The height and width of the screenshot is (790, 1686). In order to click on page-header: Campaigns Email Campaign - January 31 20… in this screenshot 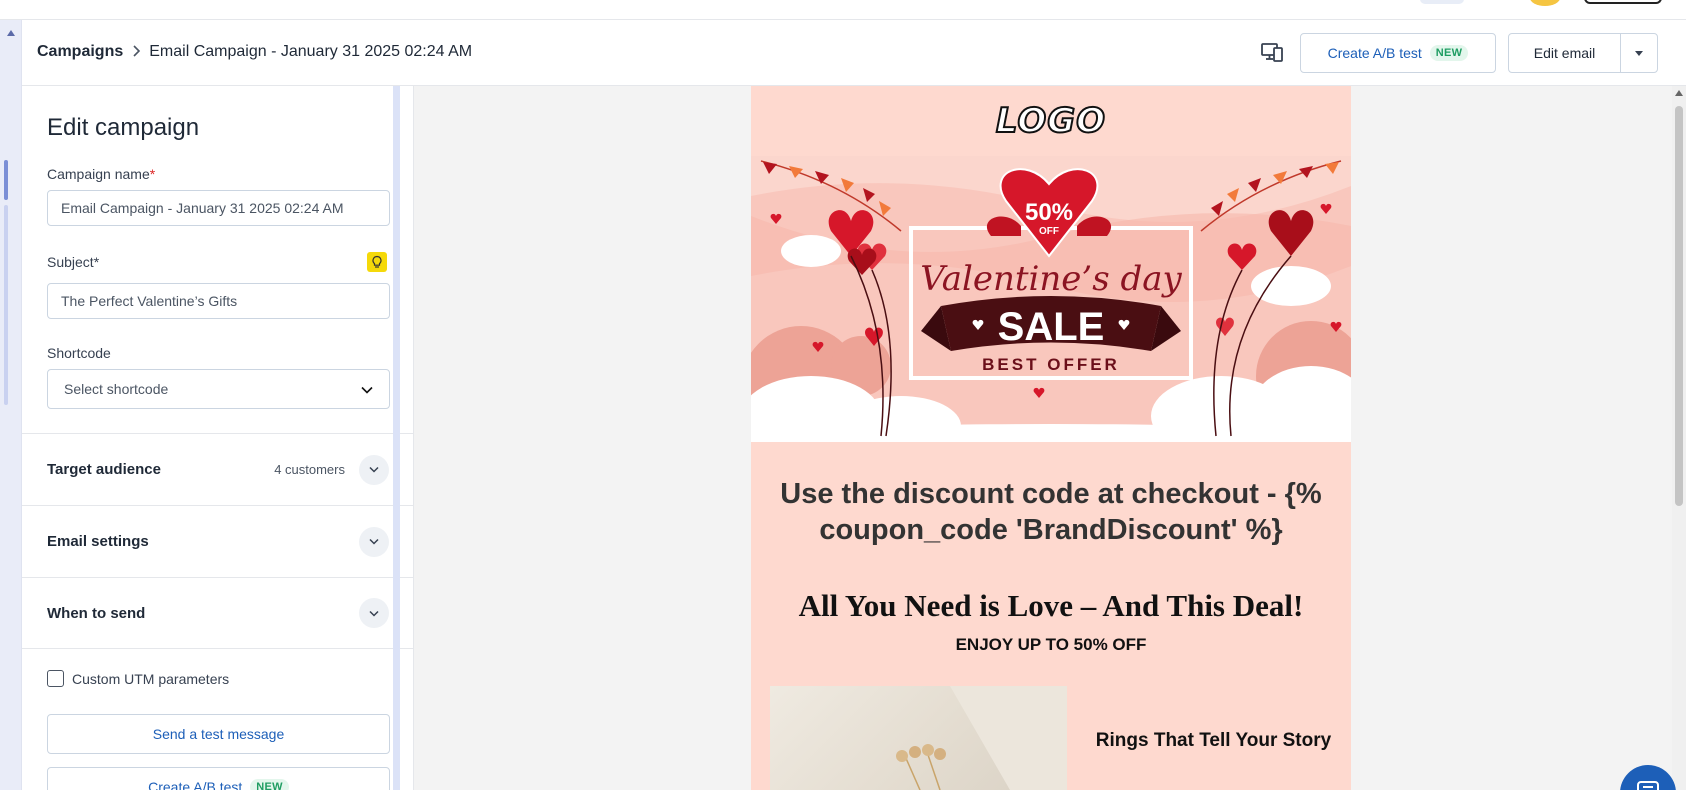, I will do `click(854, 53)`.